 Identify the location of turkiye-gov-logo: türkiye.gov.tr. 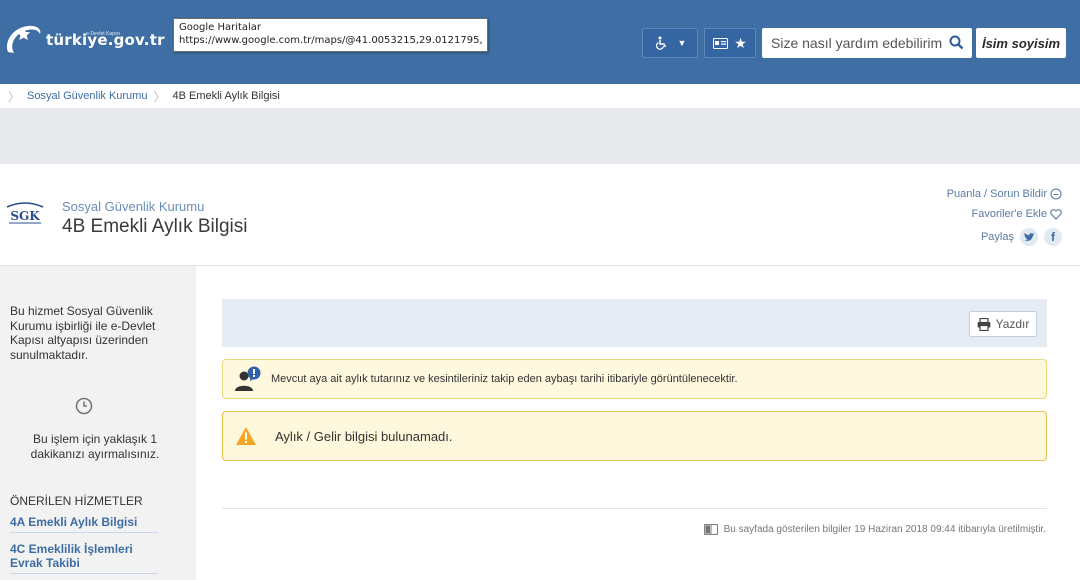
(83, 40).